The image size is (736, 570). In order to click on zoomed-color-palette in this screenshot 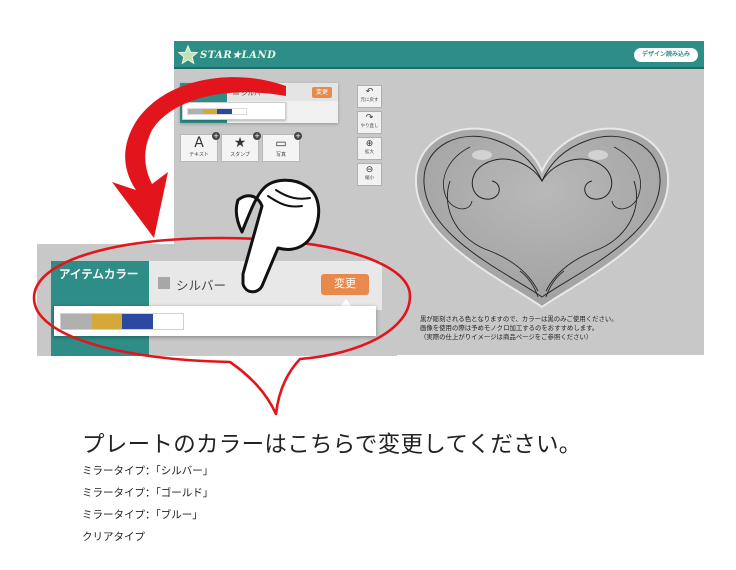, I will do `click(122, 321)`.